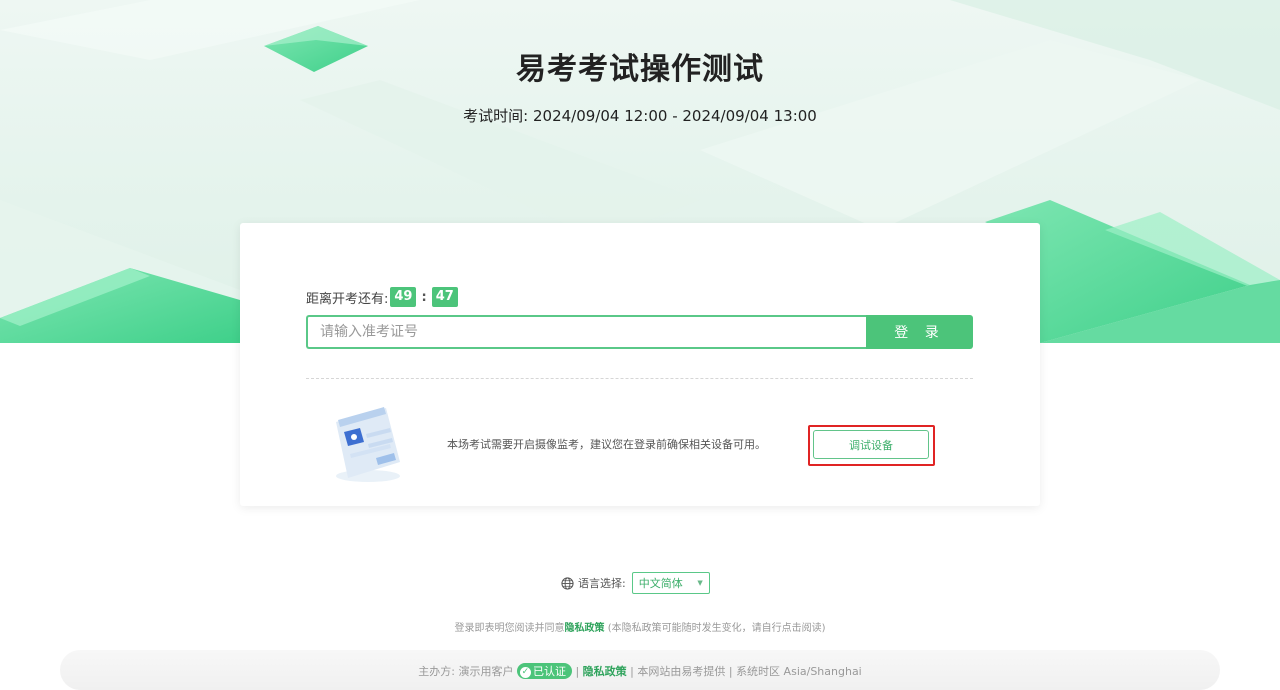  I want to click on countdown-seconds: 47, so click(444, 297).